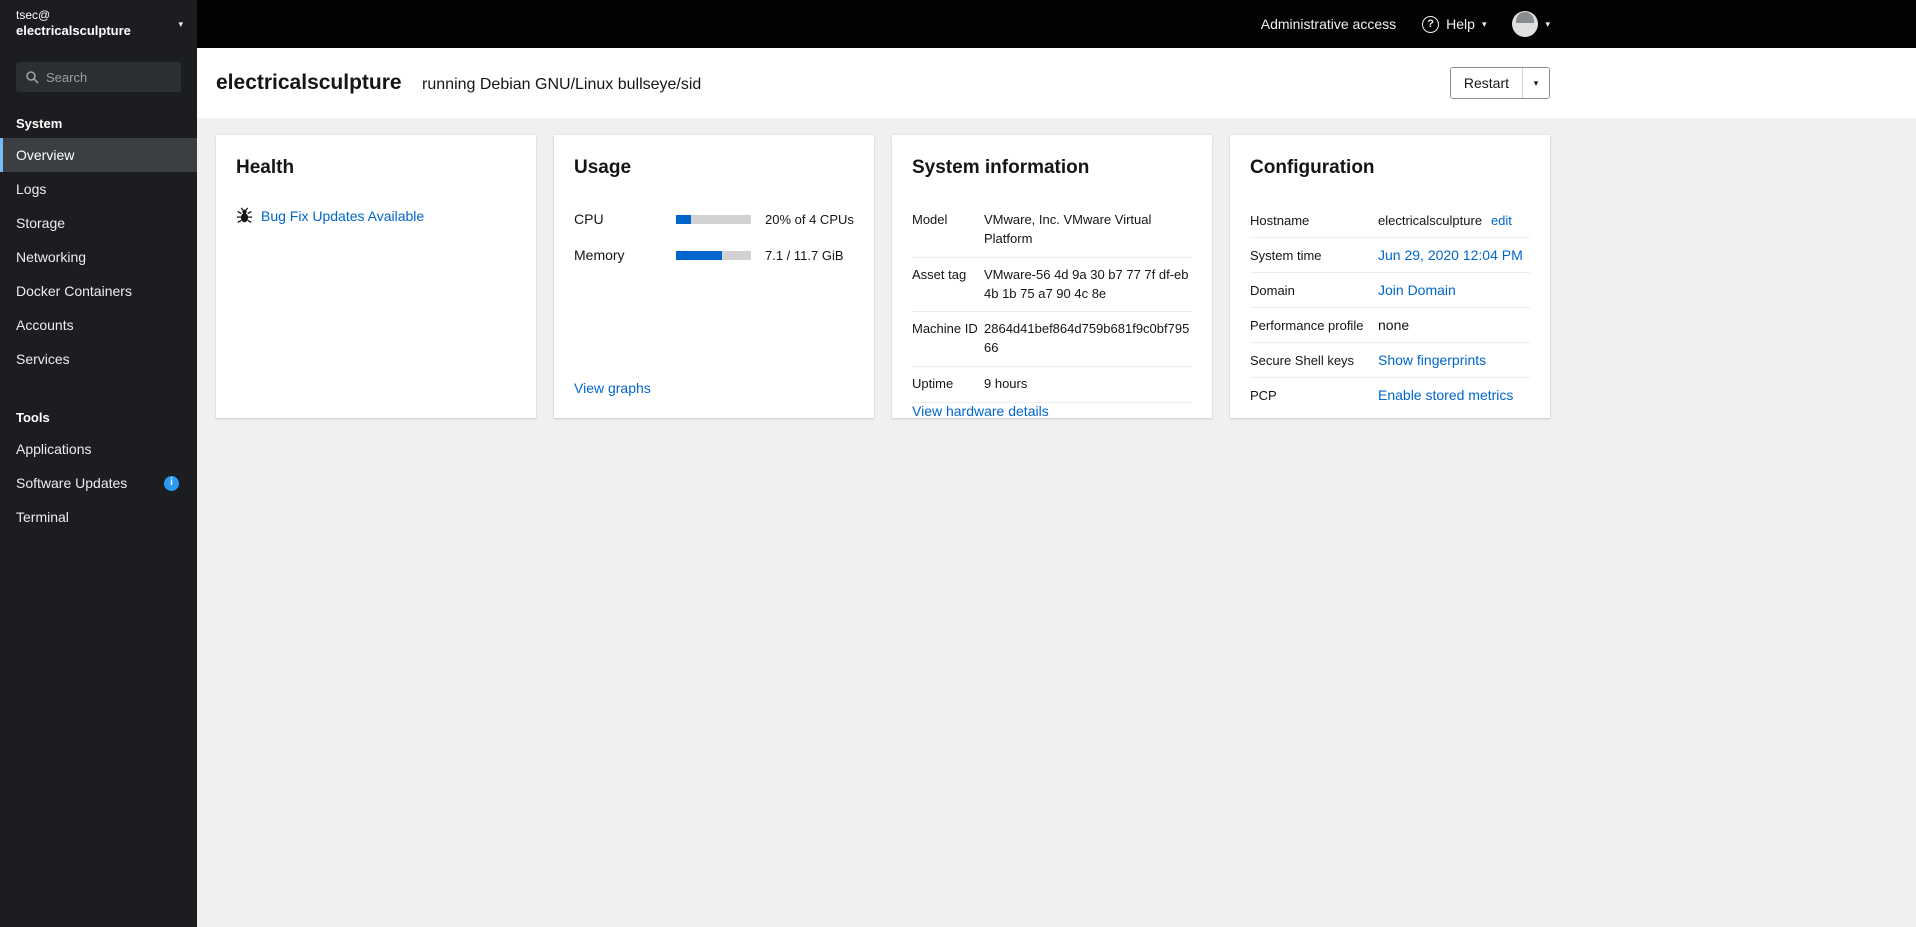 The image size is (1916, 927). What do you see at coordinates (98, 291) in the screenshot?
I see `sidebar-item-docker-containers: Docker Containers` at bounding box center [98, 291].